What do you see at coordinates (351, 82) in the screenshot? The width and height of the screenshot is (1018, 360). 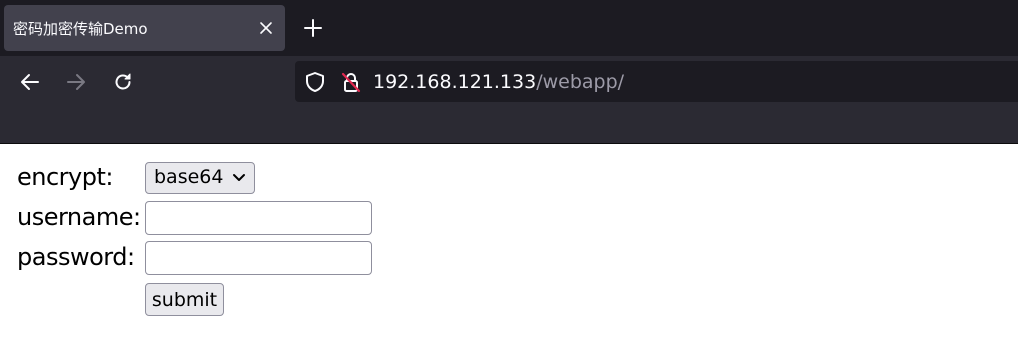 I see `insecure-lock-icon` at bounding box center [351, 82].